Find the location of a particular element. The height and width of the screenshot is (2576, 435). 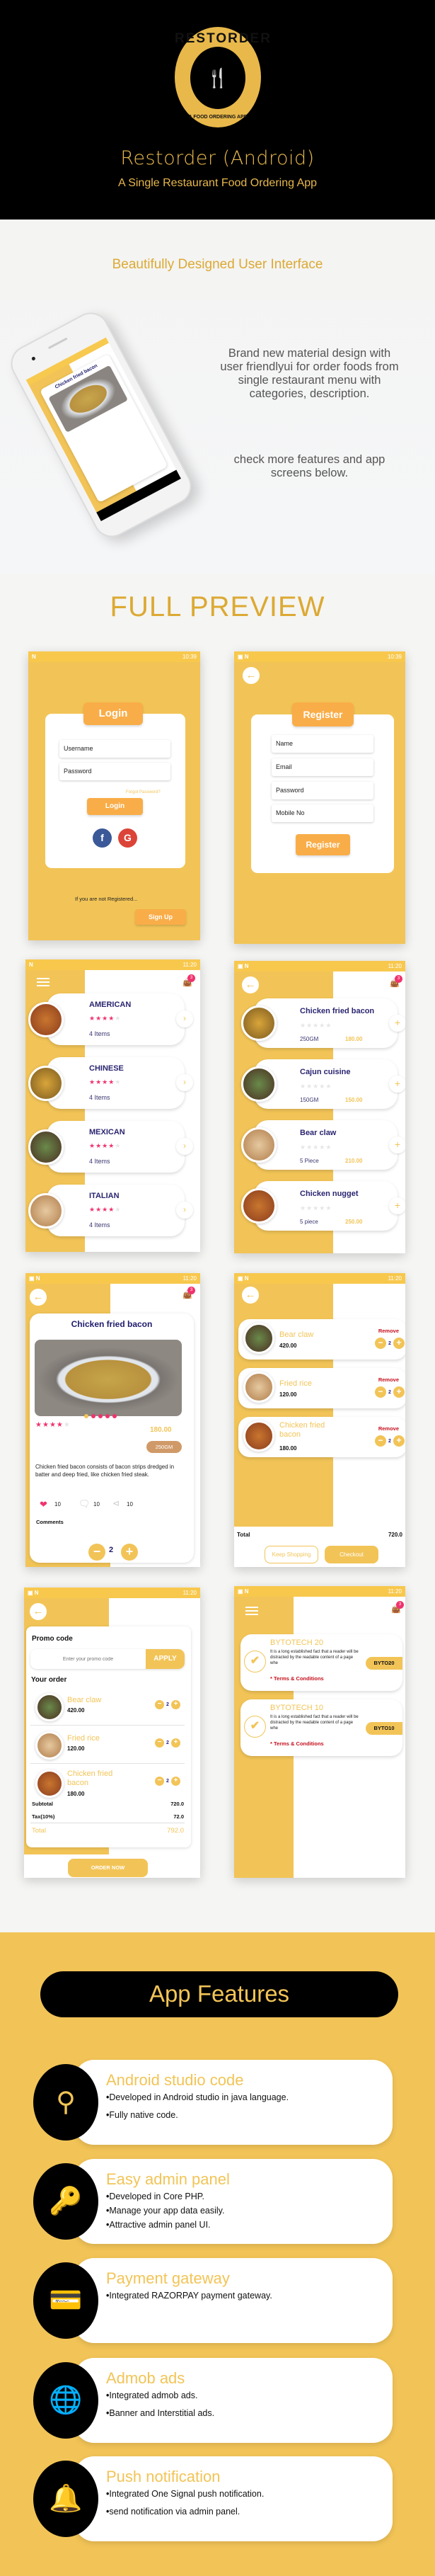

food-image is located at coordinates (108, 1378).